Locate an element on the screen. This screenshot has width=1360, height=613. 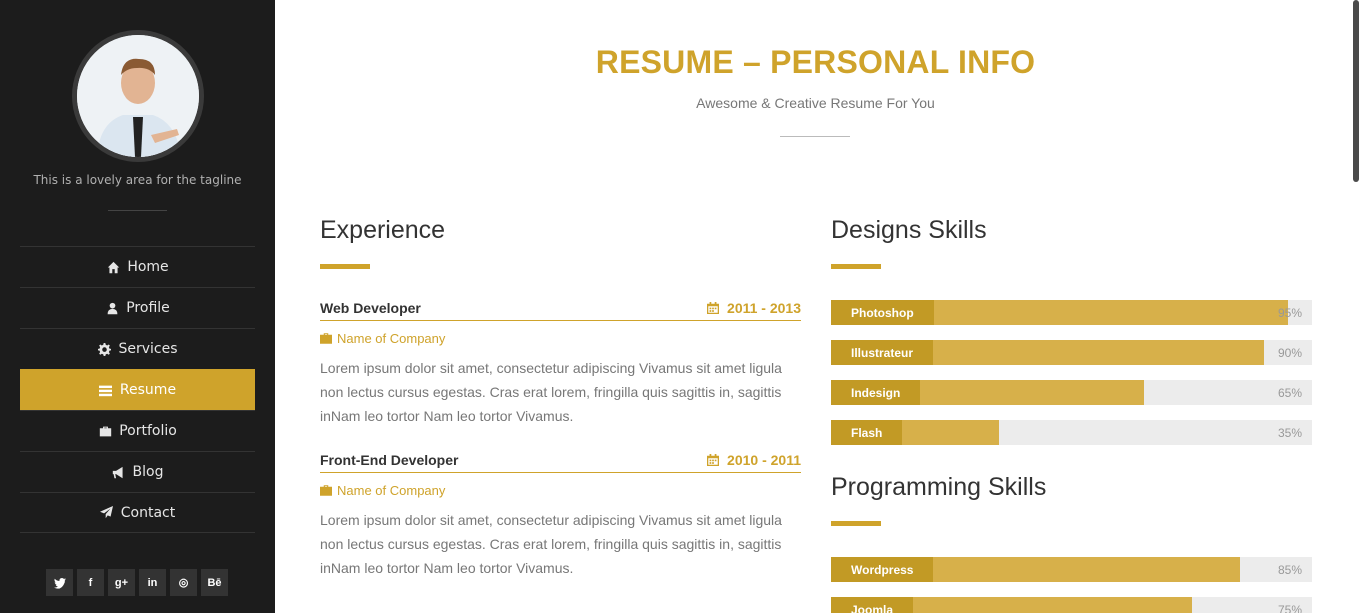
skill-bar: Joomla 75% is located at coordinates (1071, 605).